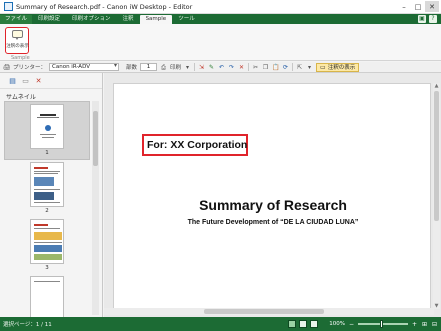  I want to click on thumbnail-number: 1, so click(47, 153).